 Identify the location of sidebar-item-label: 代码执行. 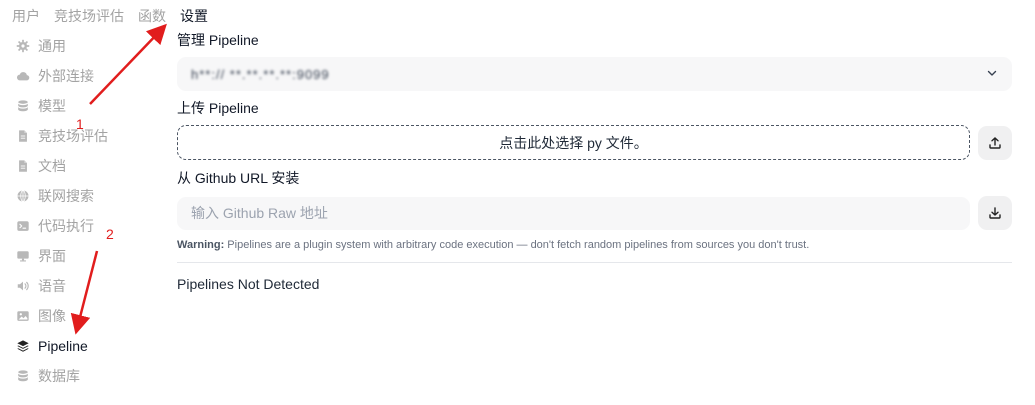
(66, 226).